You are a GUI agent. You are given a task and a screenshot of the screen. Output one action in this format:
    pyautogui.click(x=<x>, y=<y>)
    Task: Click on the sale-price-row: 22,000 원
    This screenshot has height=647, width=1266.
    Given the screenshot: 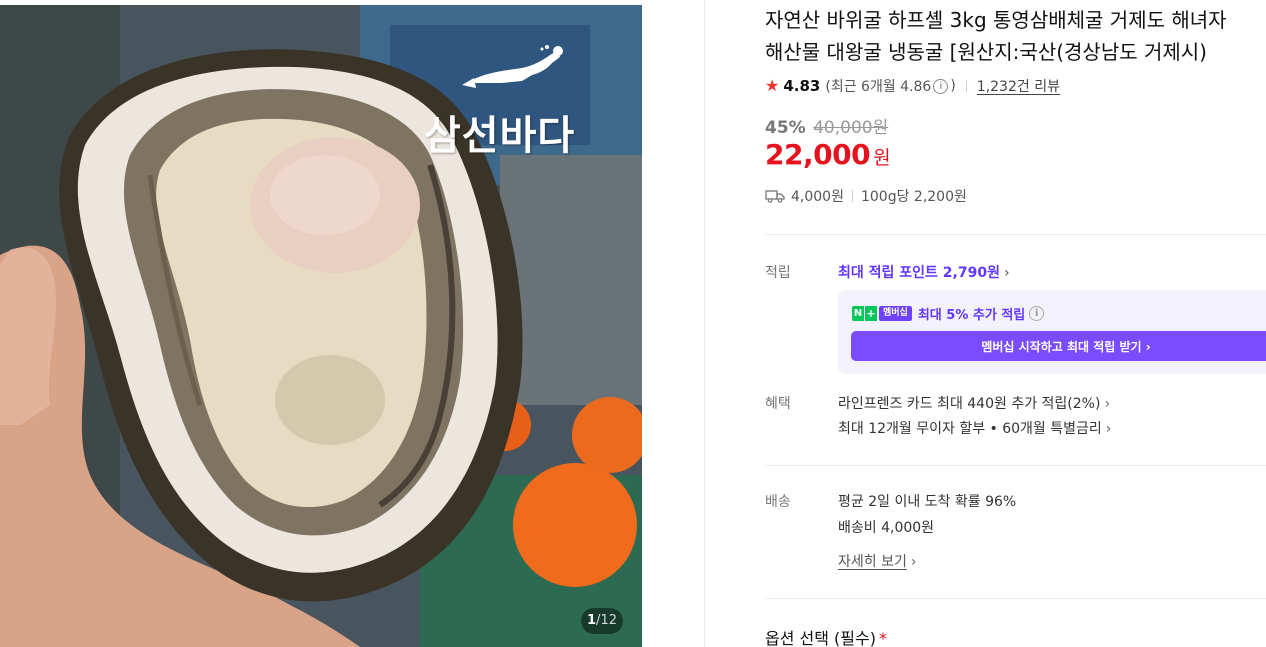 What is the action you would take?
    pyautogui.click(x=828, y=154)
    